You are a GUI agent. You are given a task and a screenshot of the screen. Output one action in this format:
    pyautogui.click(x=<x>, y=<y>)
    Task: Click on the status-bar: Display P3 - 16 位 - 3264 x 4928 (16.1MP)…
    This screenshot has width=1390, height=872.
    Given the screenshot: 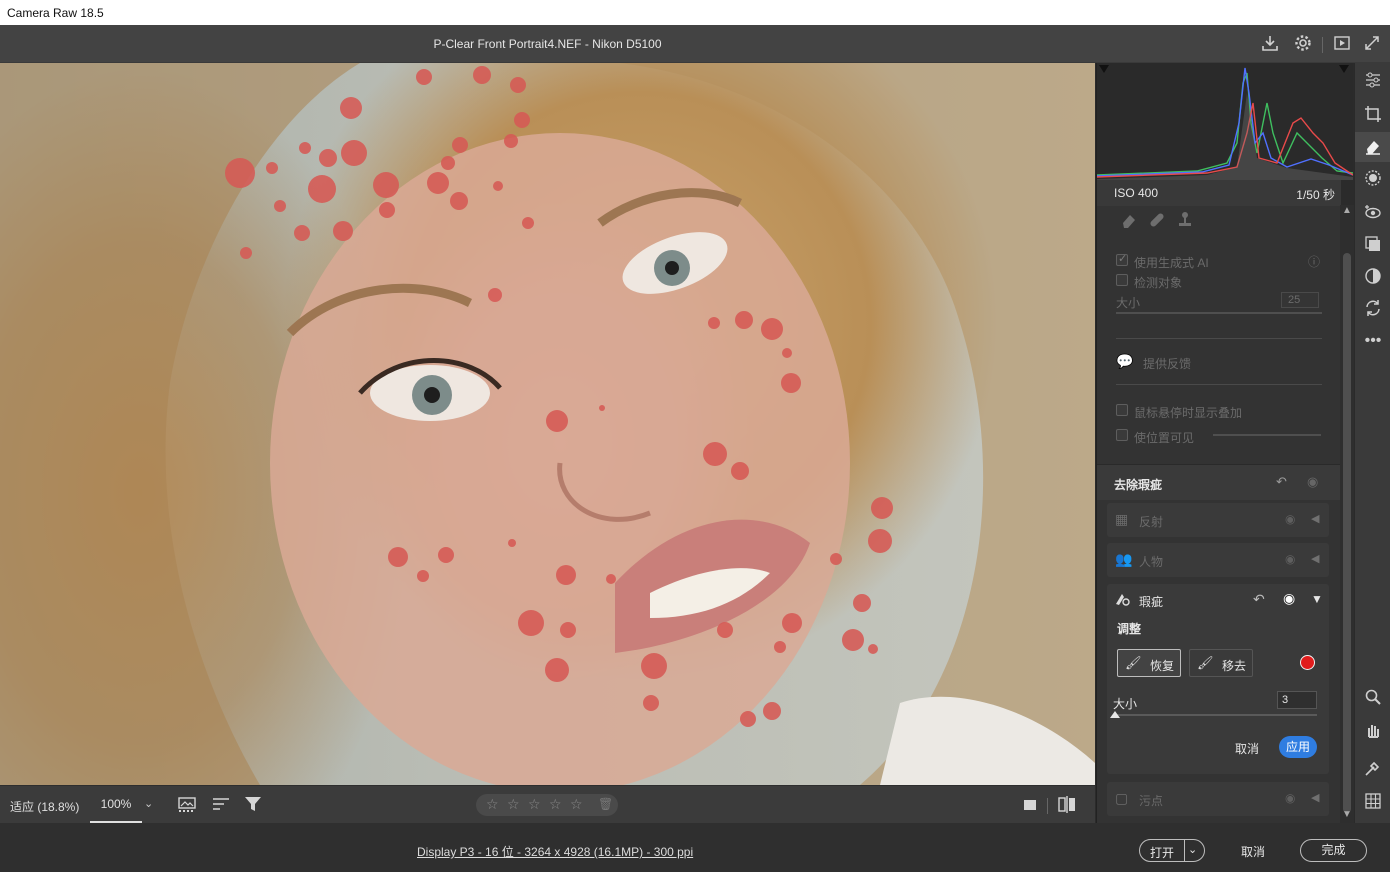 What is the action you would take?
    pyautogui.click(x=695, y=847)
    